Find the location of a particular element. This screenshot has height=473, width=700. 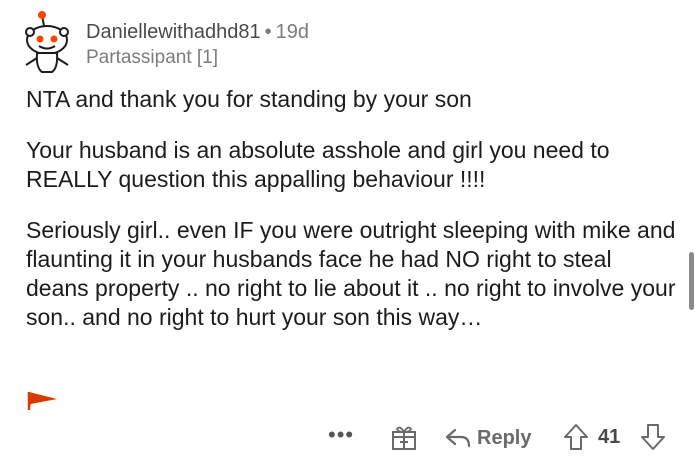

username-link: Daniellewithadhd81 is located at coordinates (173, 32).